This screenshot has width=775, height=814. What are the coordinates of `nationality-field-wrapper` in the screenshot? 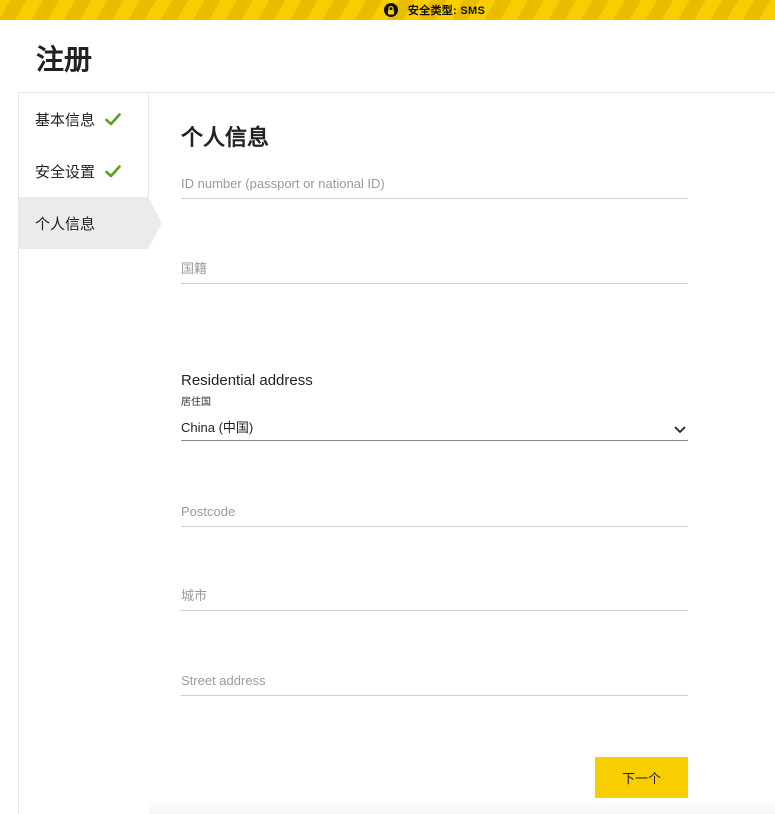 It's located at (434, 272).